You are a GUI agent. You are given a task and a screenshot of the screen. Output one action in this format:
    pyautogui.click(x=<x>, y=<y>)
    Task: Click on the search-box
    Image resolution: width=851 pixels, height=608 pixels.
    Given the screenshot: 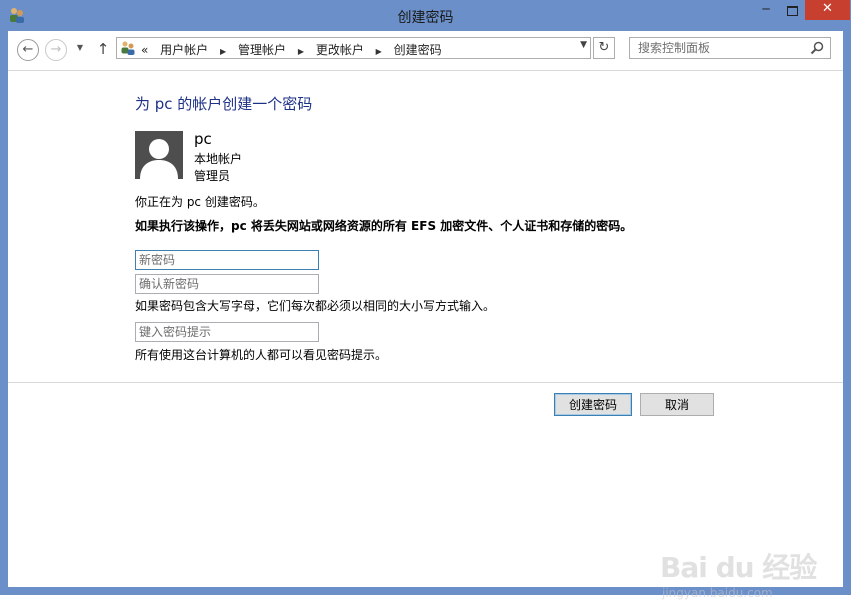 What is the action you would take?
    pyautogui.click(x=730, y=48)
    